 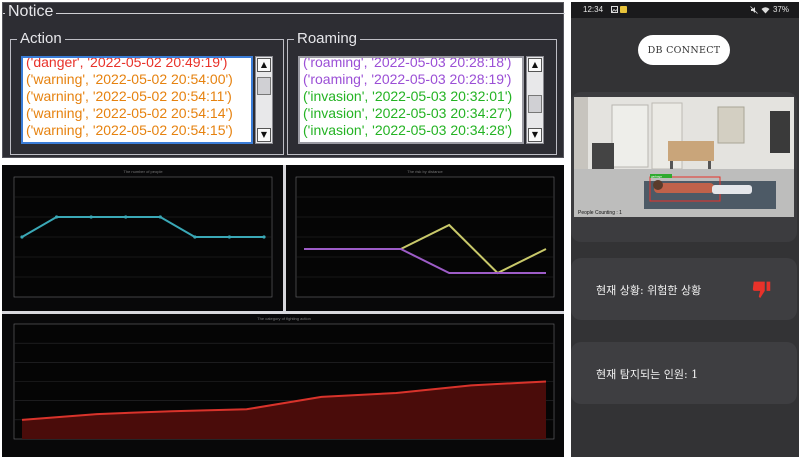 I want to click on roaming-log-item: ('invasion', '2022-05-03 20:32:01'), so click(x=406, y=96).